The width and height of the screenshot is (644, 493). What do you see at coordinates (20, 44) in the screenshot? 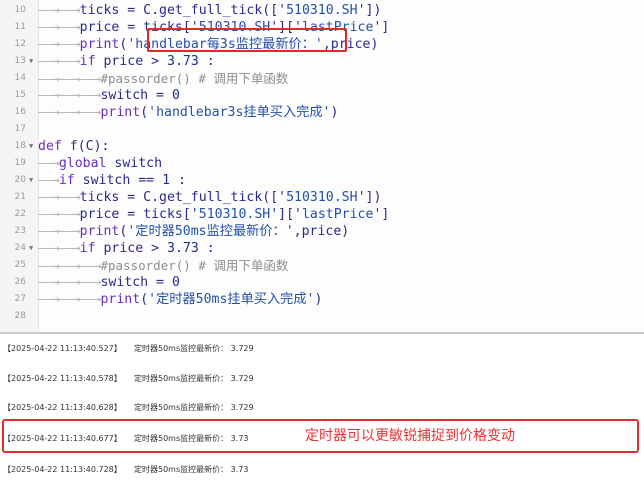
I see `line-number: 12` at bounding box center [20, 44].